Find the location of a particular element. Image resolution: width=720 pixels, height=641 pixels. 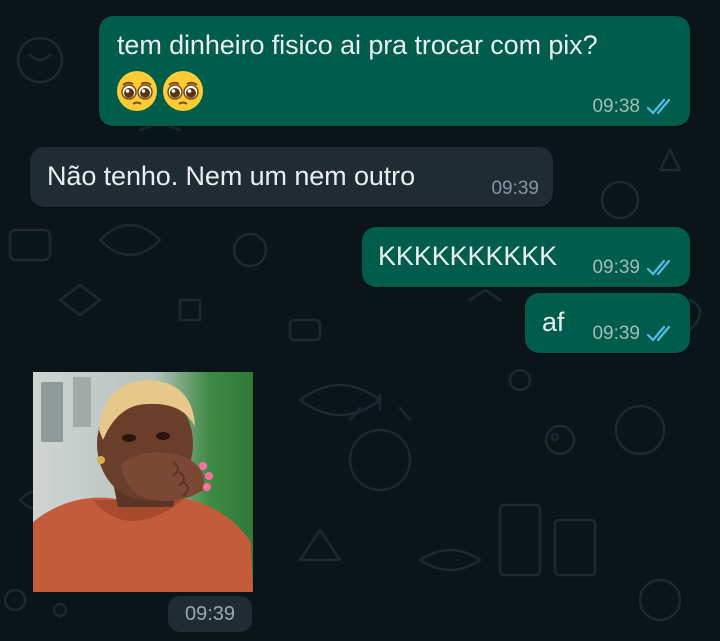

emoji-row is located at coordinates (160, 91).